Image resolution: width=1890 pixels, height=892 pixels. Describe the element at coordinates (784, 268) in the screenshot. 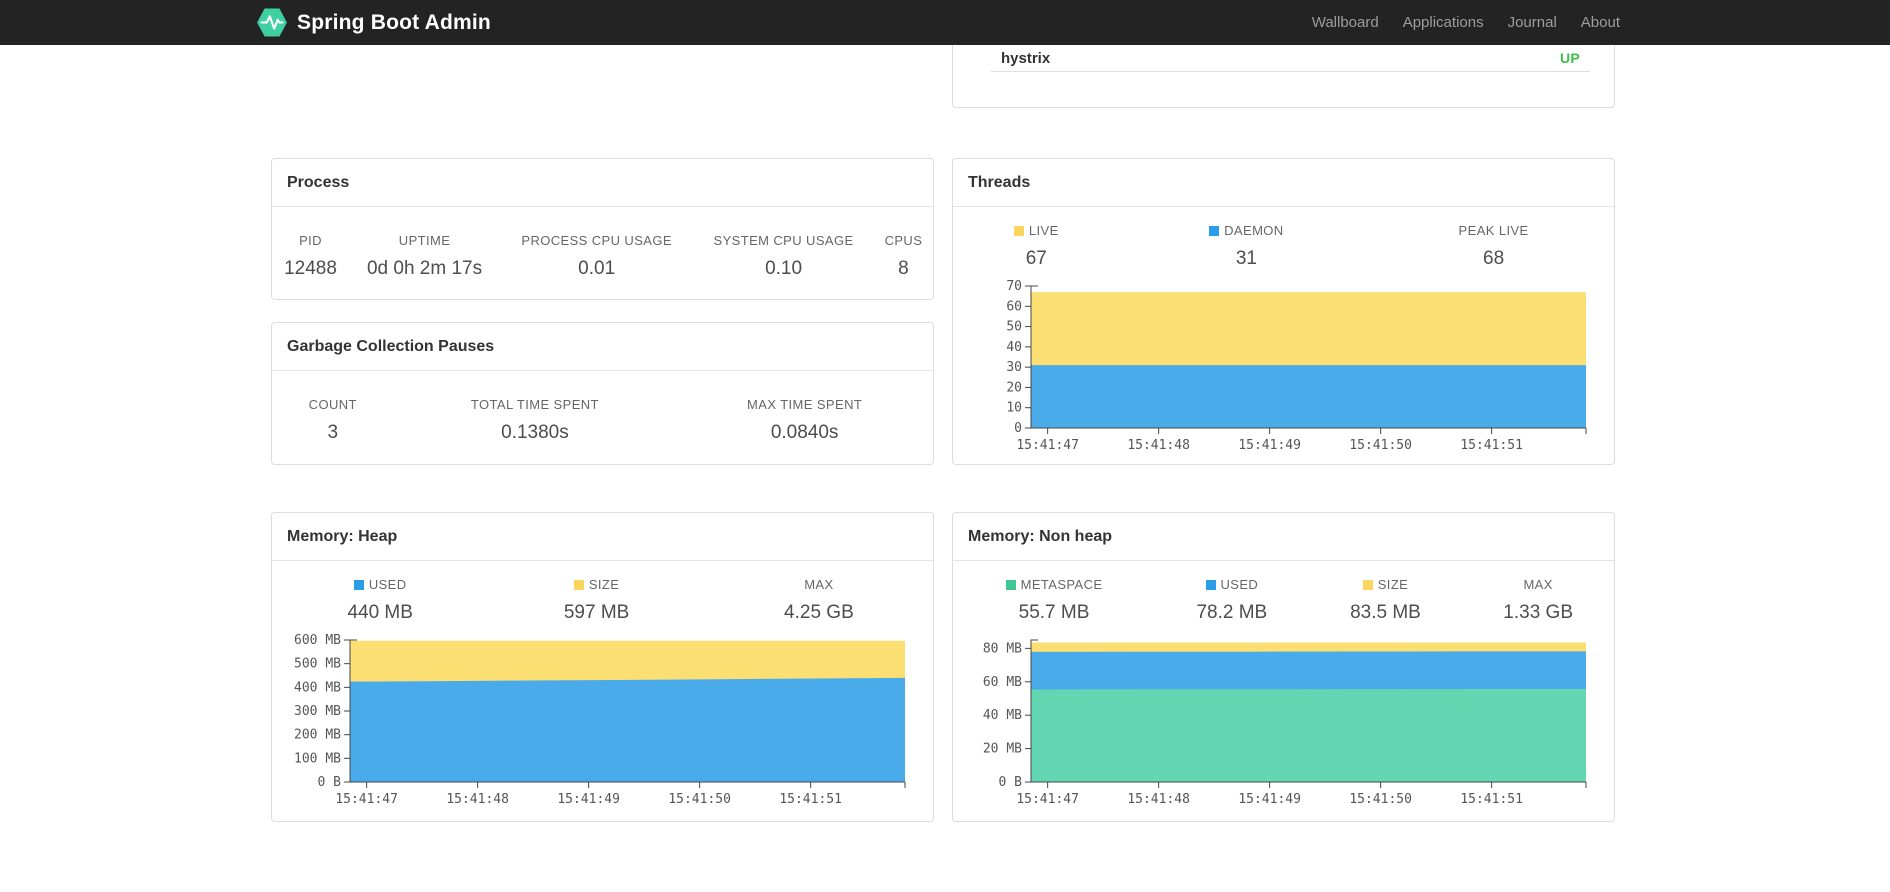

I see `stat-value: 0.10` at that location.